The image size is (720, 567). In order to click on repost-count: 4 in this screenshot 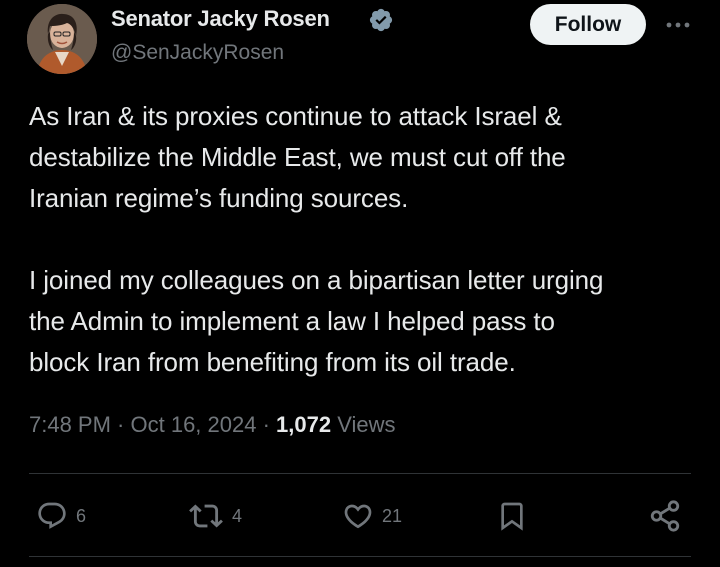, I will do `click(237, 515)`.